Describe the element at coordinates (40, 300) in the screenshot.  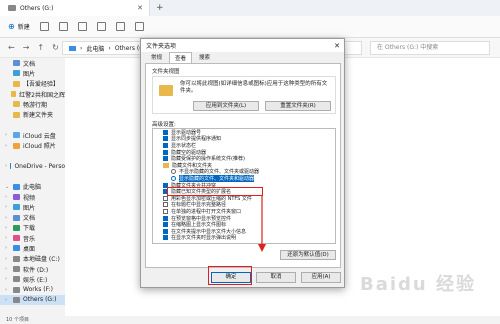
I see `sidebar-item-label: Others (G:)` at that location.